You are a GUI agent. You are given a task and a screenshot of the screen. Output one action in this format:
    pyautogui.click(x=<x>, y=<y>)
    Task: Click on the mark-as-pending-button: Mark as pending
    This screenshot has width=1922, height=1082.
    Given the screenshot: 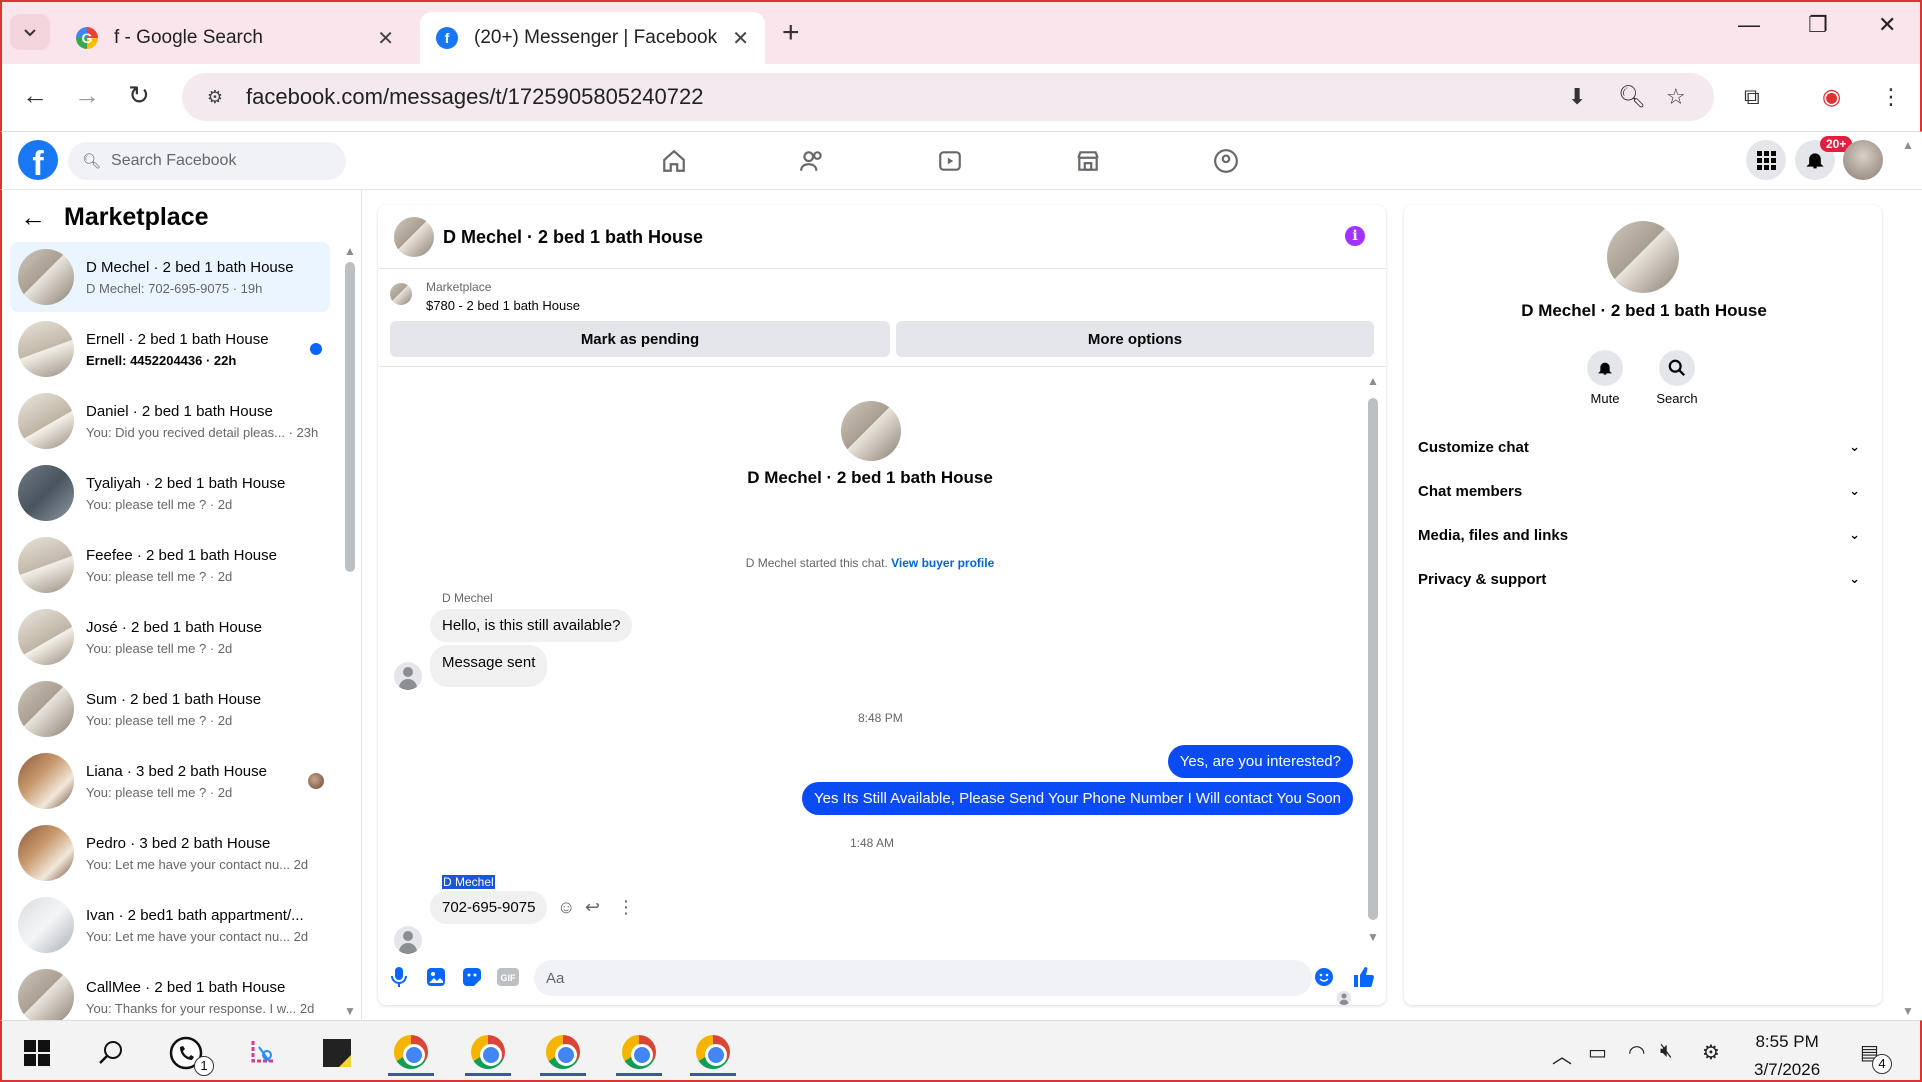 What is the action you would take?
    pyautogui.click(x=640, y=339)
    